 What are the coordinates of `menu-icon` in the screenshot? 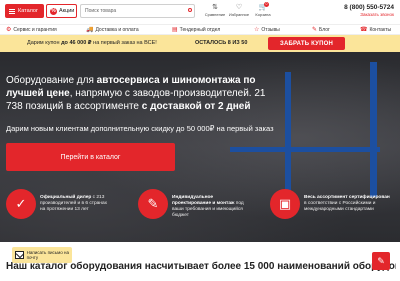 It's located at (12, 11).